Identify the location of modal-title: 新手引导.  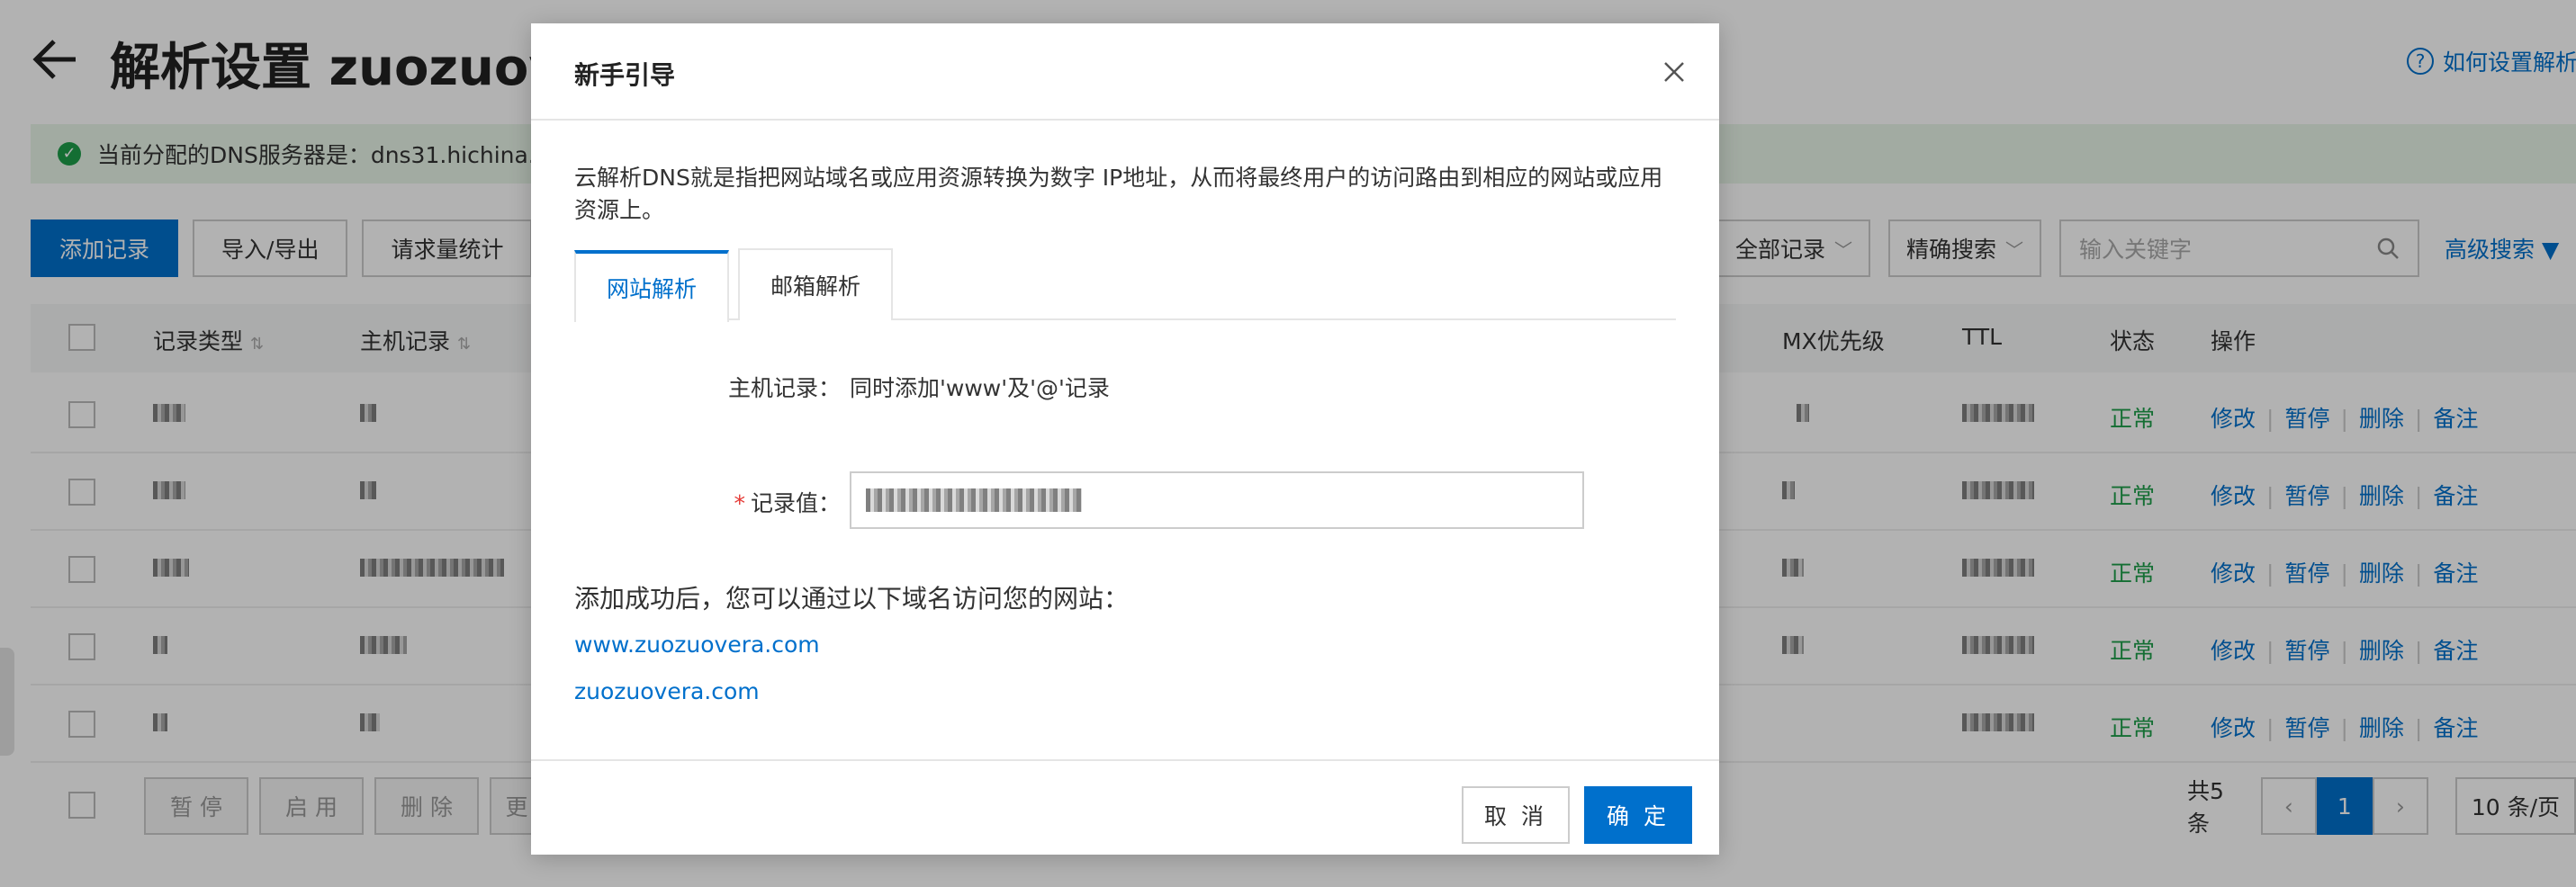
(625, 75).